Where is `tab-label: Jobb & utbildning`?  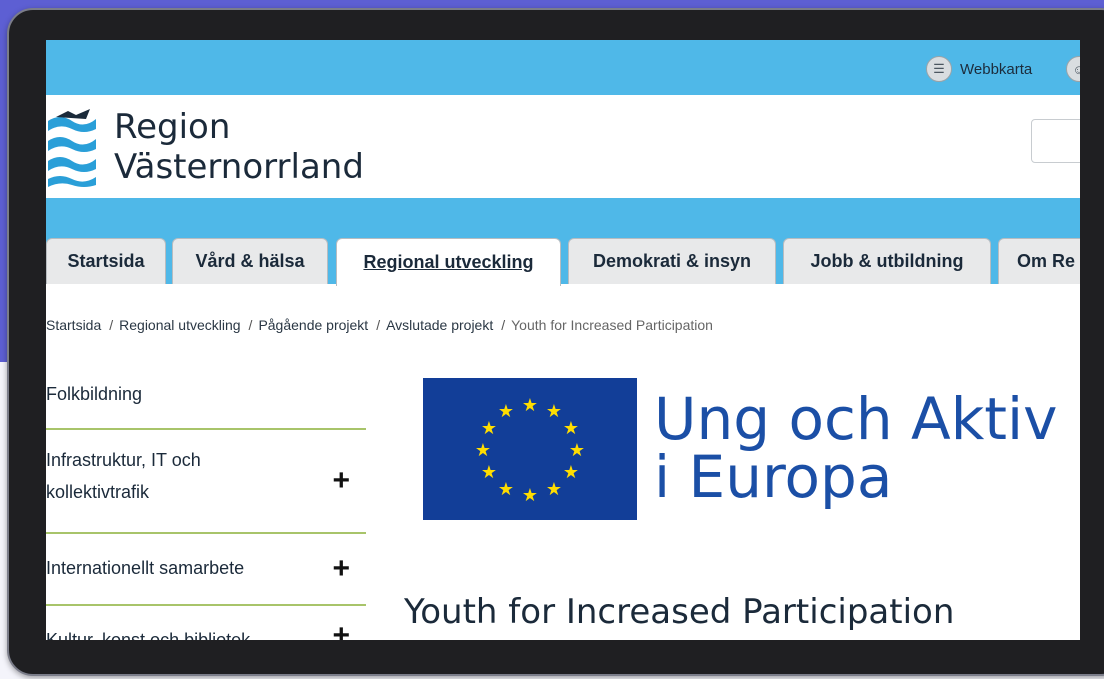 tab-label: Jobb & utbildning is located at coordinates (887, 261).